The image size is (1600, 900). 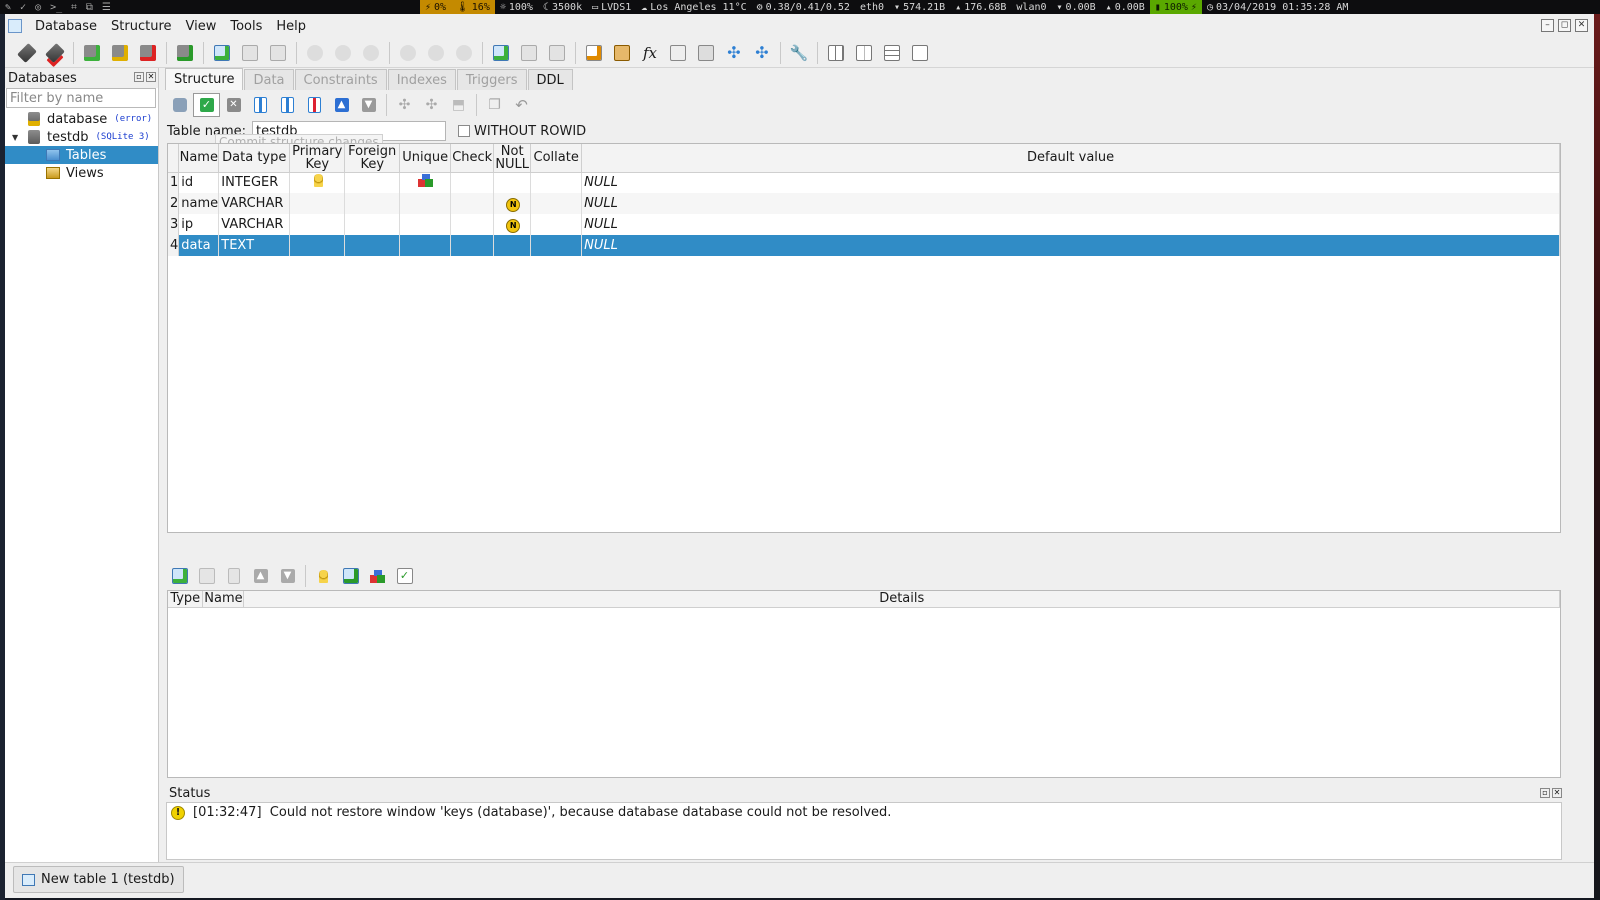 What do you see at coordinates (864, 53) in the screenshot?
I see `tile-horizontal-button` at bounding box center [864, 53].